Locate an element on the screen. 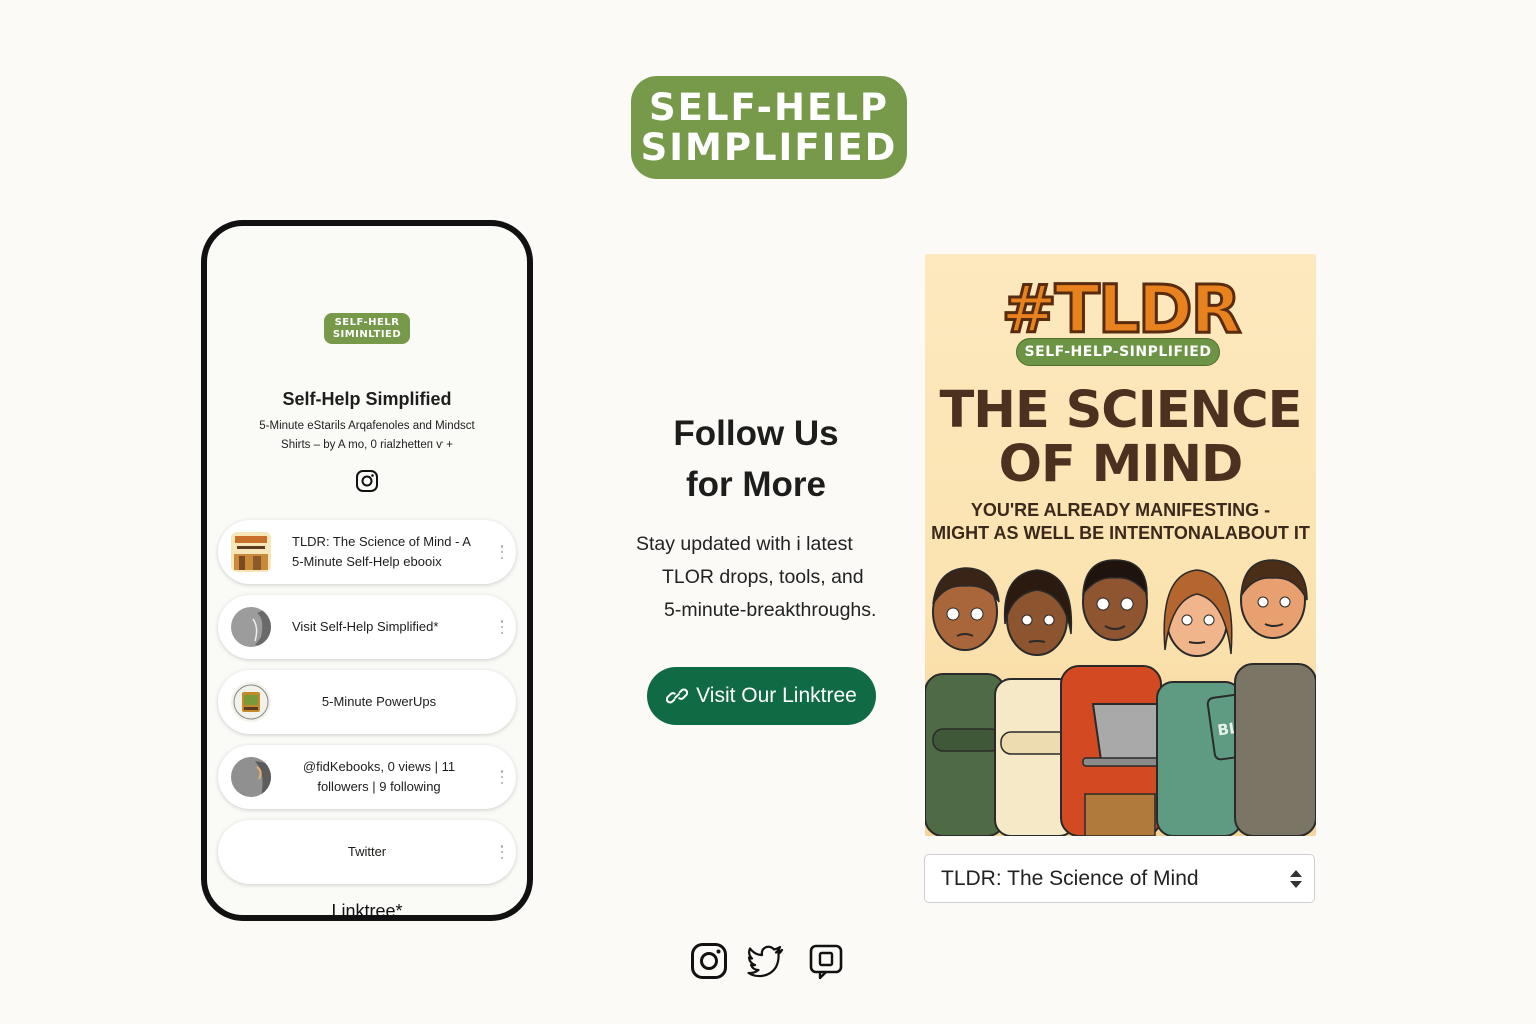  book-hashtag: #TLDR is located at coordinates (1121, 309).